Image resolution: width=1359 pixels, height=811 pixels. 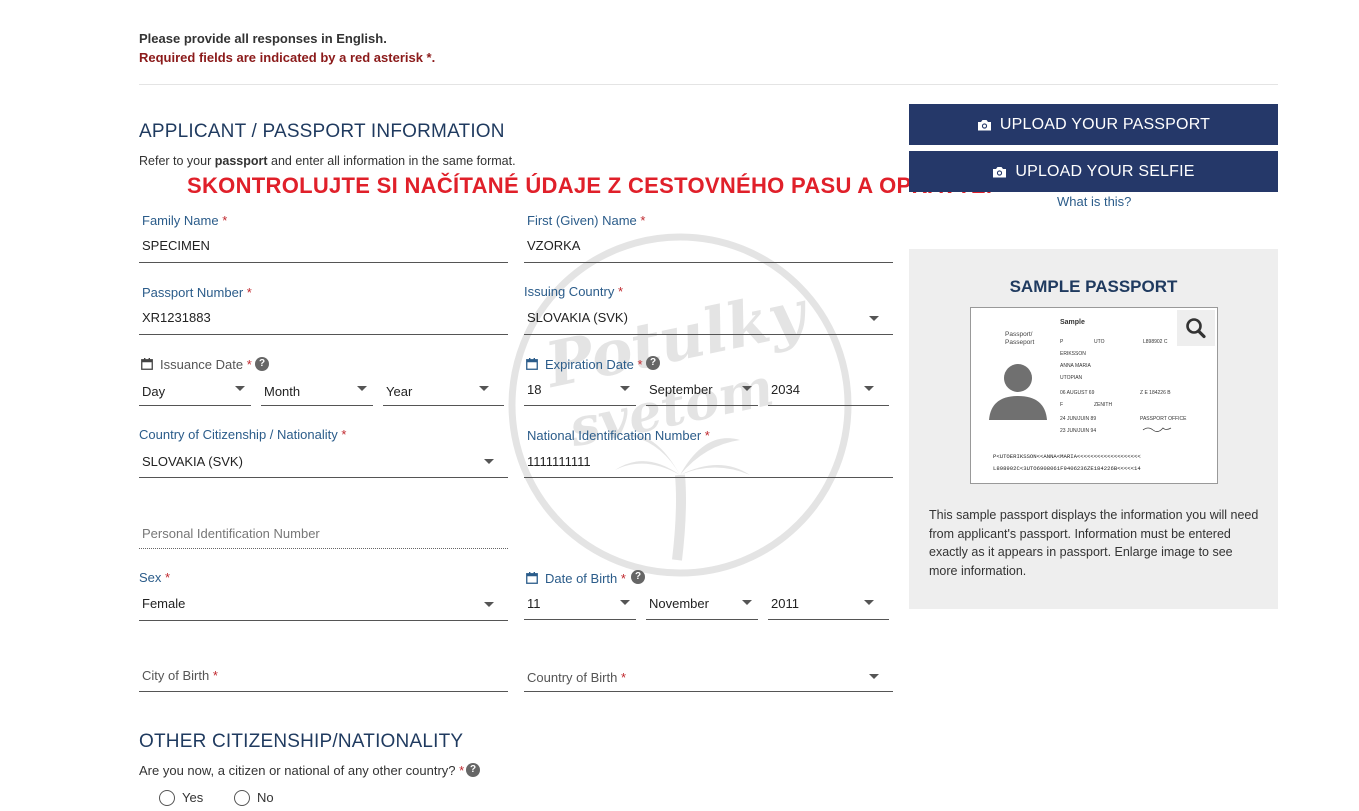 What do you see at coordinates (581, 578) in the screenshot?
I see `dob-label-text: Date of Birth` at bounding box center [581, 578].